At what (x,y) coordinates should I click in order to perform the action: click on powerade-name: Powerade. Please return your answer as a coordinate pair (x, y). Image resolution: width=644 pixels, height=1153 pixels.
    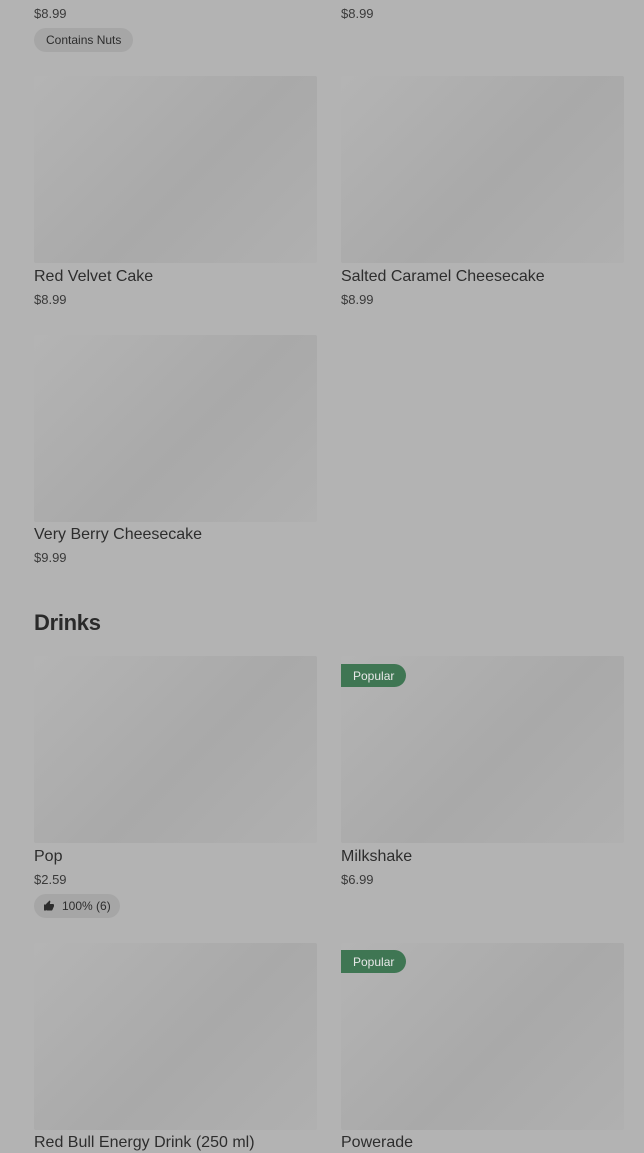
    Looking at the image, I should click on (377, 1143).